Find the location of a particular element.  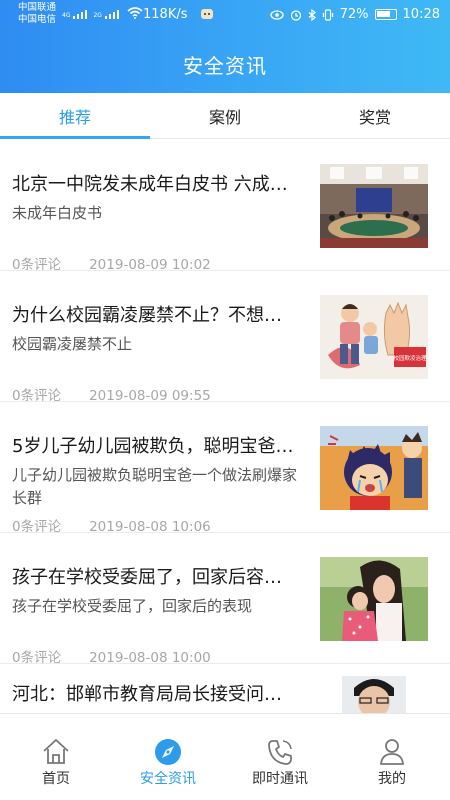

network-type-1: 4G is located at coordinates (66, 15).